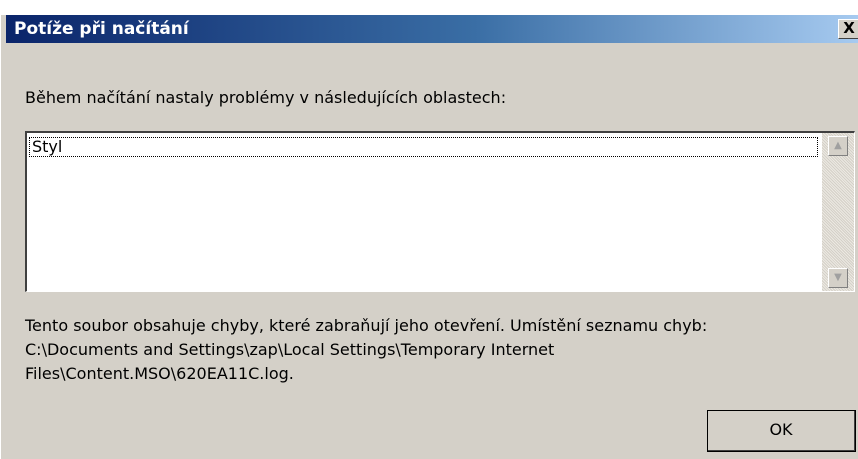 The image size is (858, 459). Describe the element at coordinates (781, 431) in the screenshot. I see `ok-button: OK` at that location.